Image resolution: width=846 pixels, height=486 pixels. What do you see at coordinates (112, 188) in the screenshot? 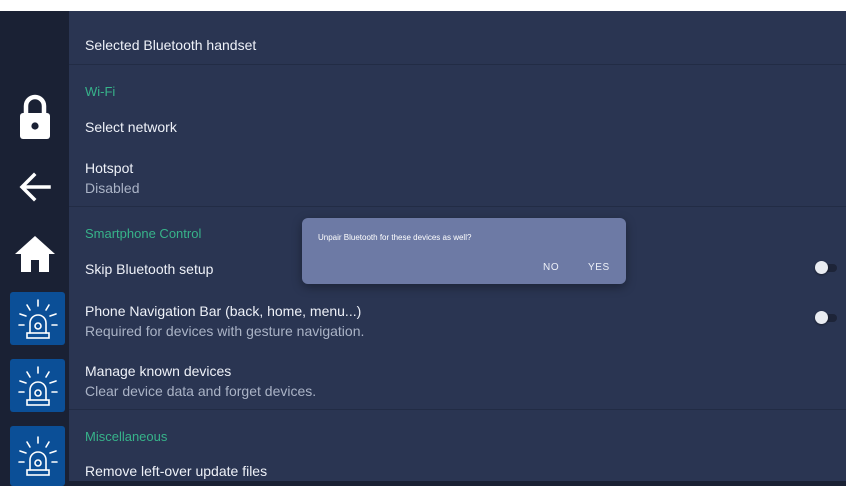
I see `hotspot-status: Disabled` at bounding box center [112, 188].